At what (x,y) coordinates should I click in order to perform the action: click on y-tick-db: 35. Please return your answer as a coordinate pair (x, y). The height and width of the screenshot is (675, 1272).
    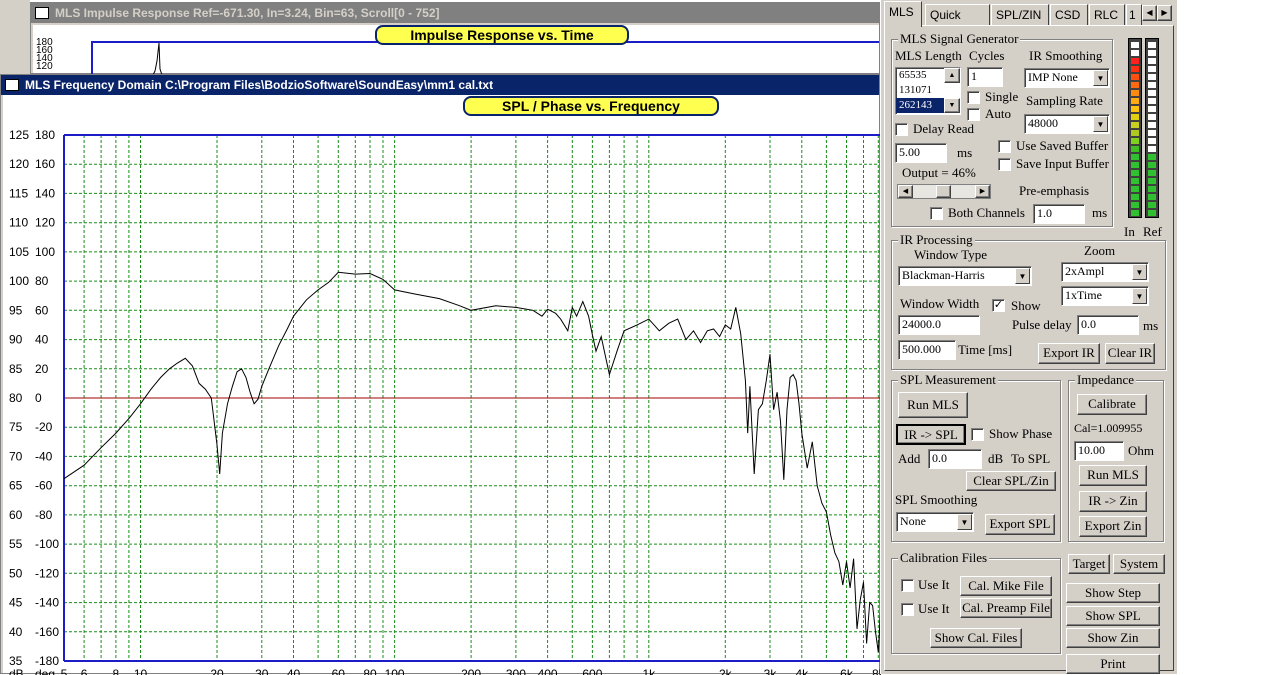
    Looking at the image, I should click on (16, 661).